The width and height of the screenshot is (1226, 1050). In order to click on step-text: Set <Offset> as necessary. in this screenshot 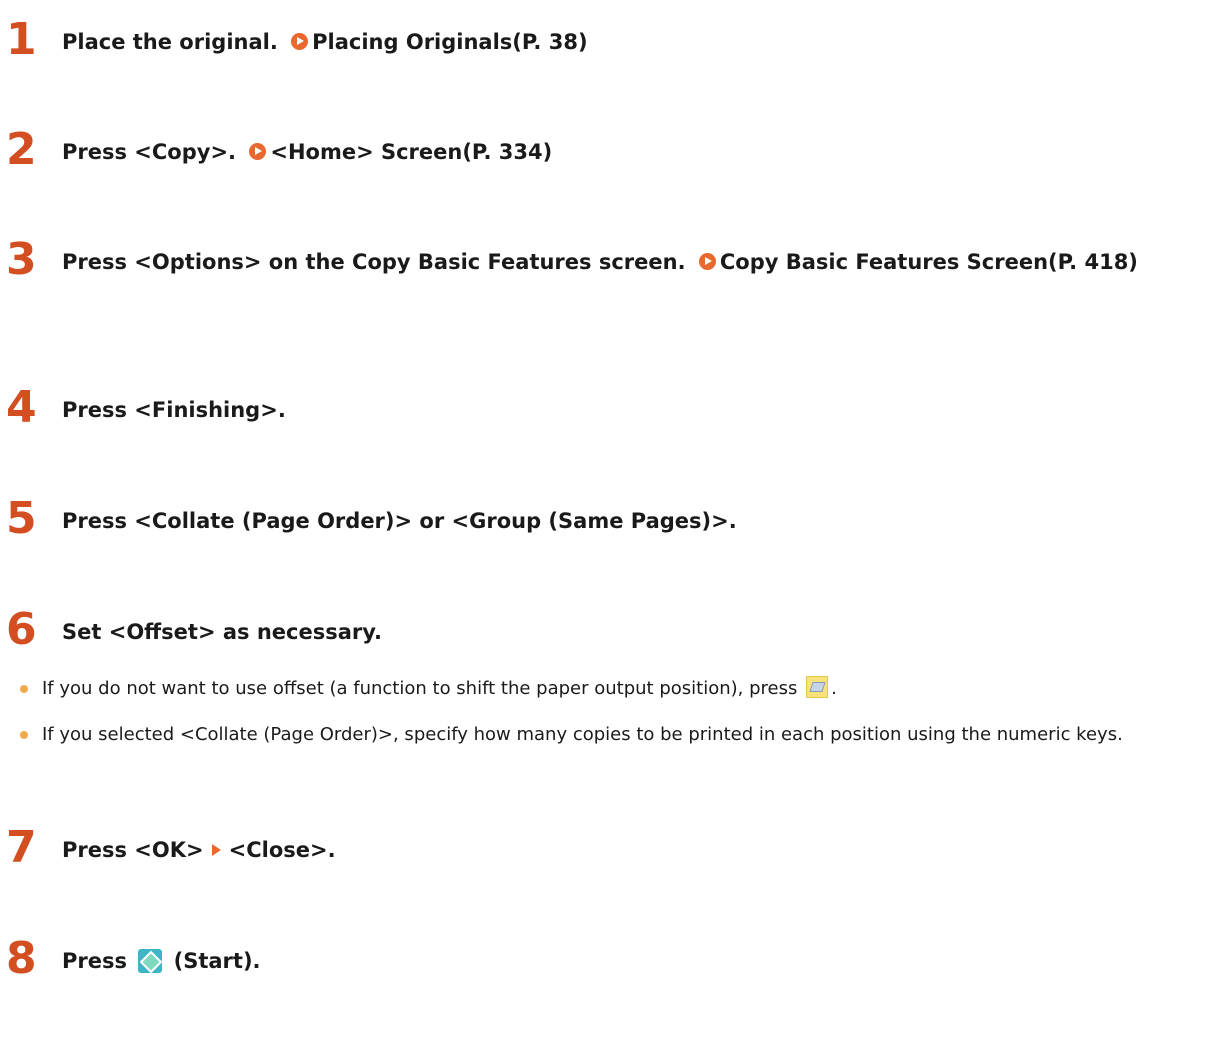, I will do `click(222, 632)`.